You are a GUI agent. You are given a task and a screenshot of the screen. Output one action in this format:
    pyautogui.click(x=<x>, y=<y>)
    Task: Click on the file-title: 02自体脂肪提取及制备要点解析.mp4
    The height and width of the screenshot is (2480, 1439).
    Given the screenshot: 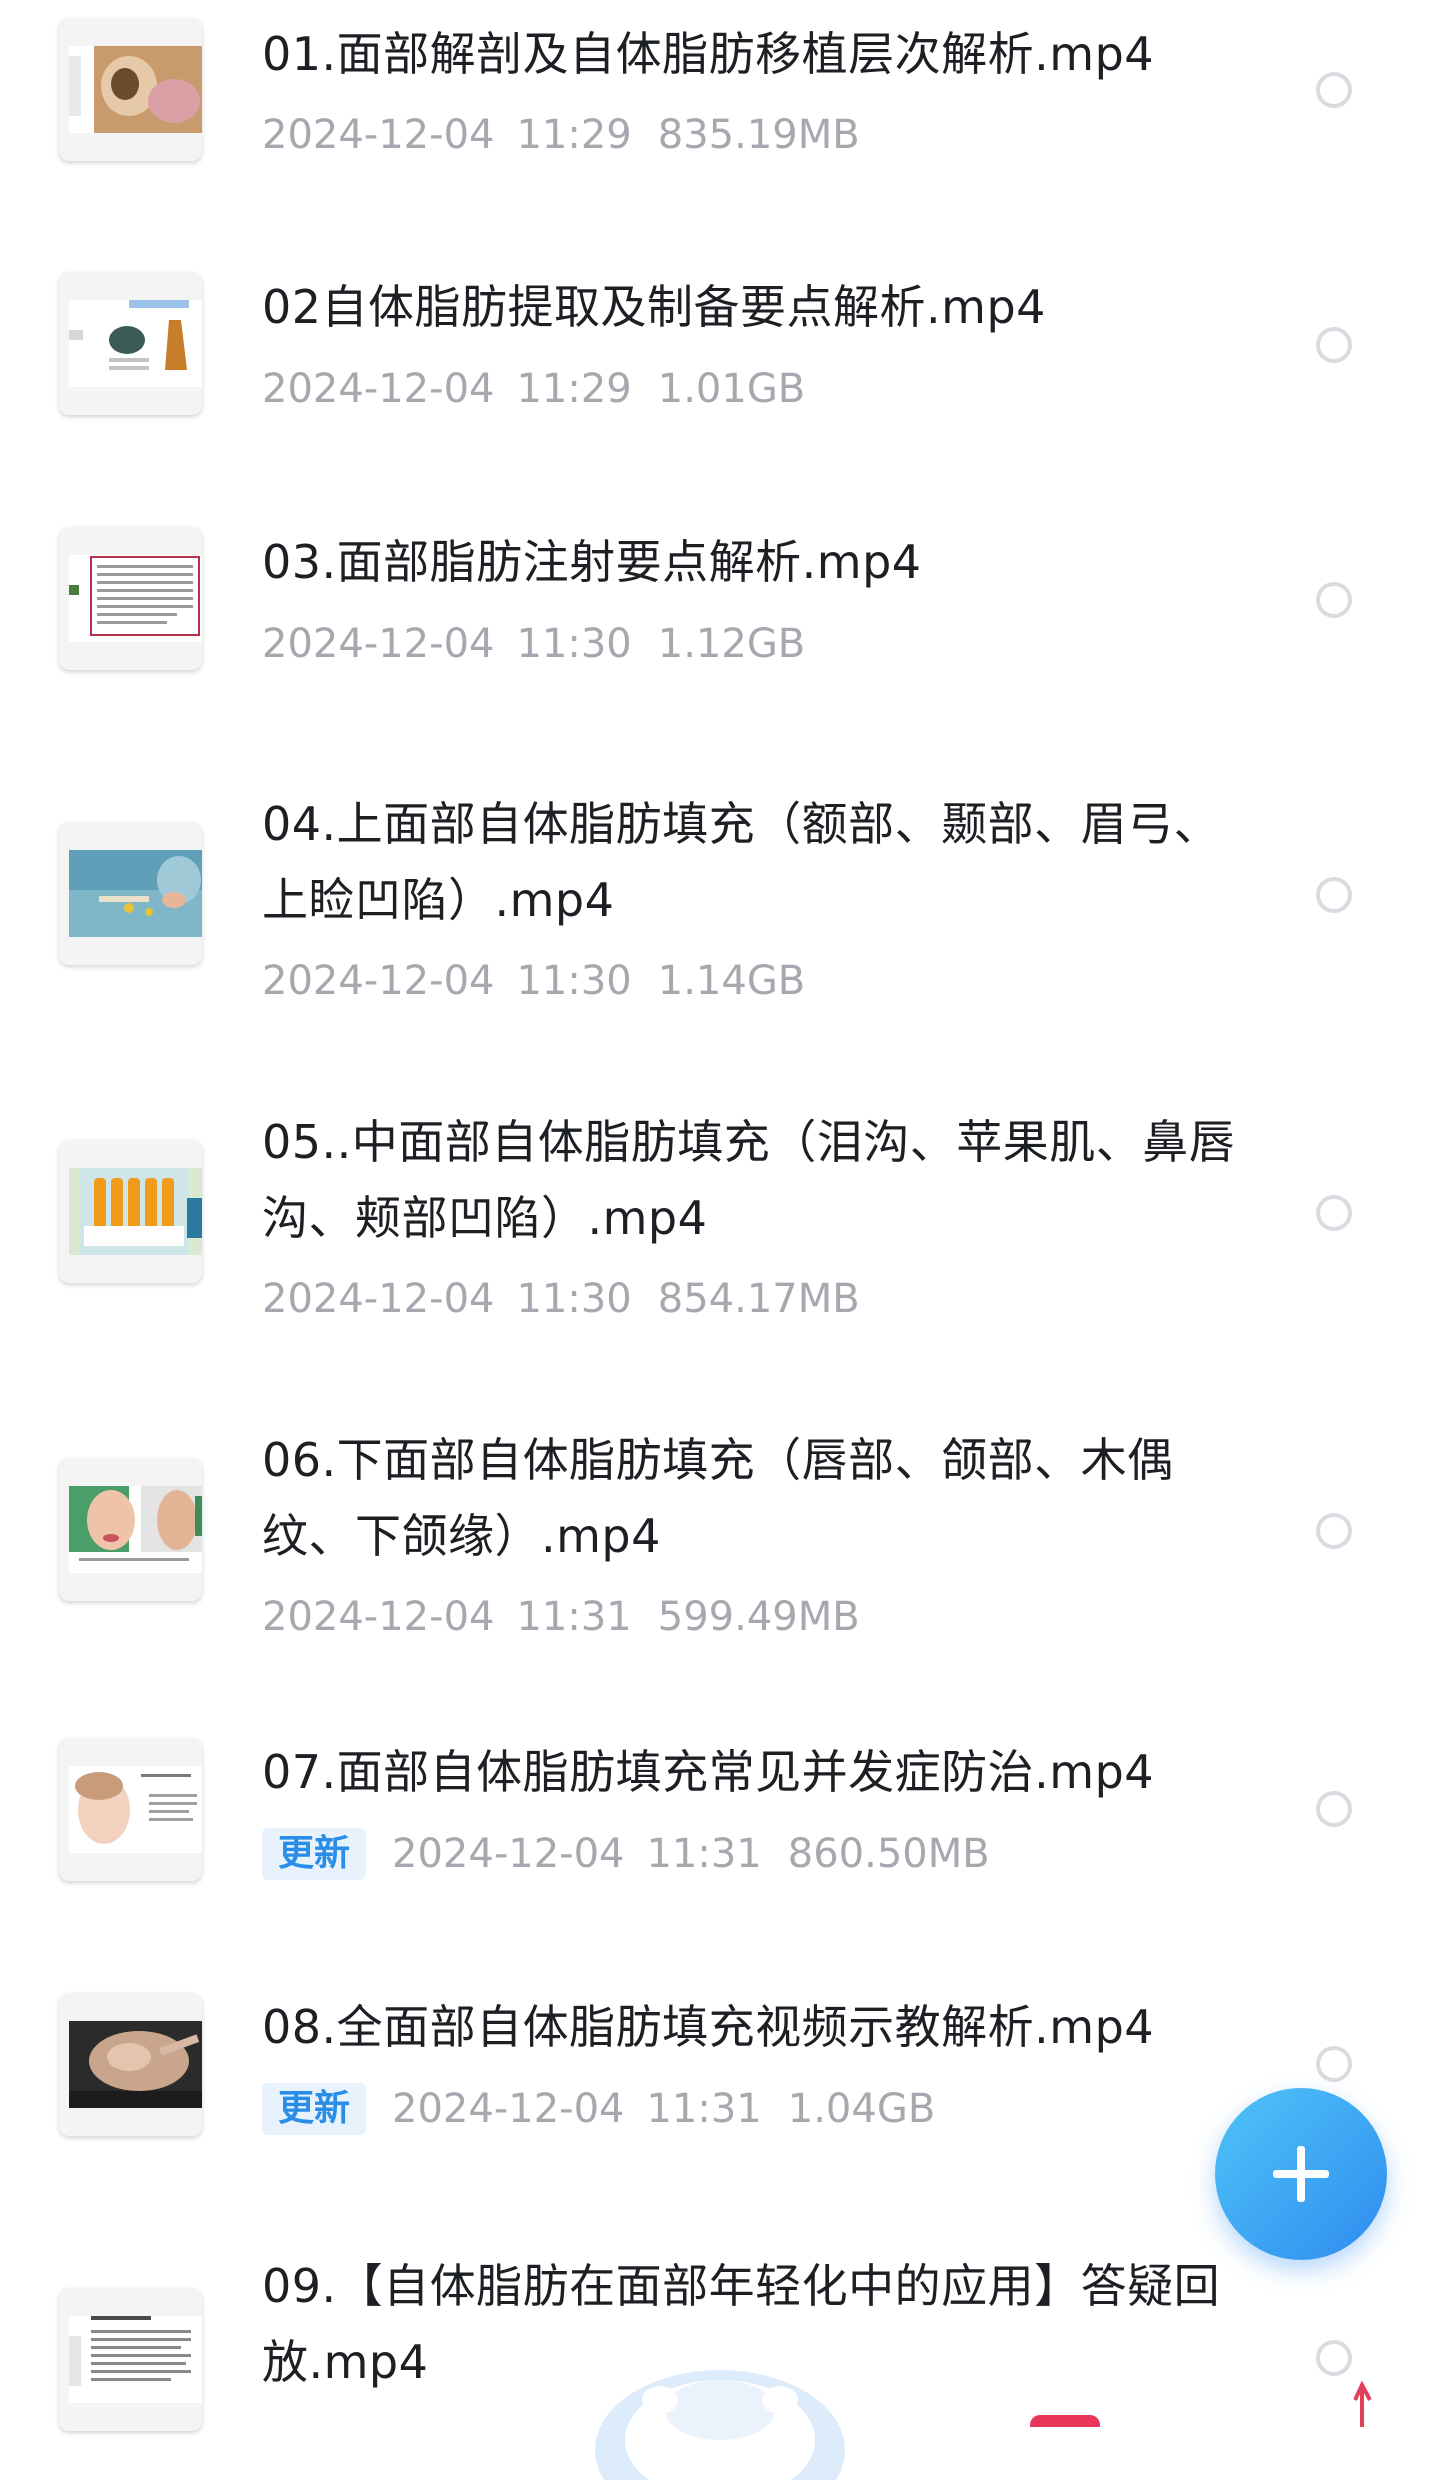 What is the action you would take?
    pyautogui.click(x=654, y=307)
    